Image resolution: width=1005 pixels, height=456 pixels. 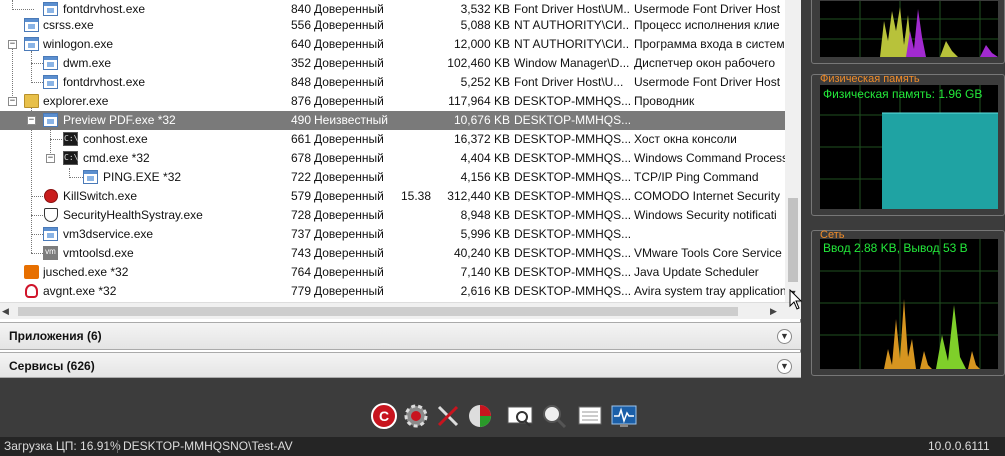 What do you see at coordinates (301, 158) in the screenshot?
I see `process-pid: 6784` at bounding box center [301, 158].